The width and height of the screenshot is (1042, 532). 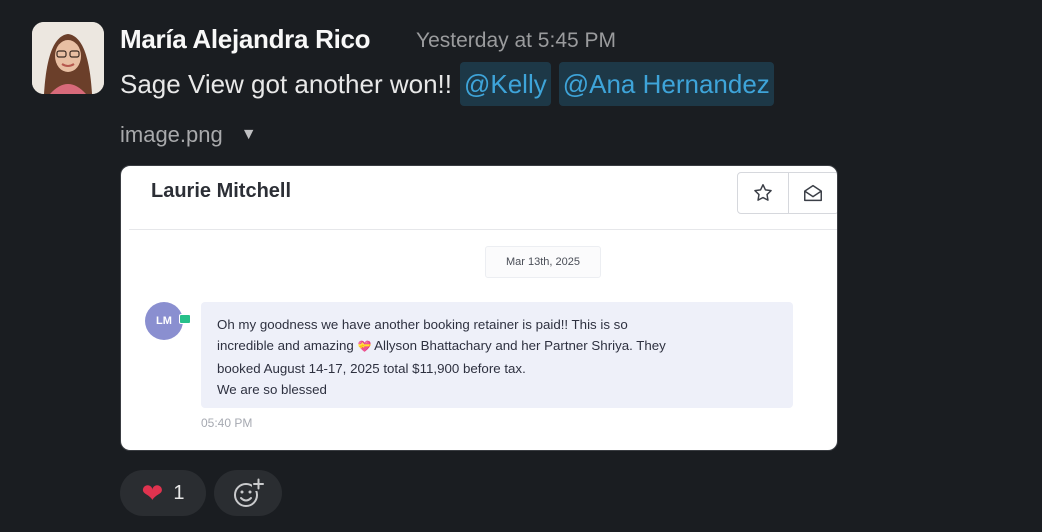 What do you see at coordinates (763, 193) in the screenshot?
I see `star-icon` at bounding box center [763, 193].